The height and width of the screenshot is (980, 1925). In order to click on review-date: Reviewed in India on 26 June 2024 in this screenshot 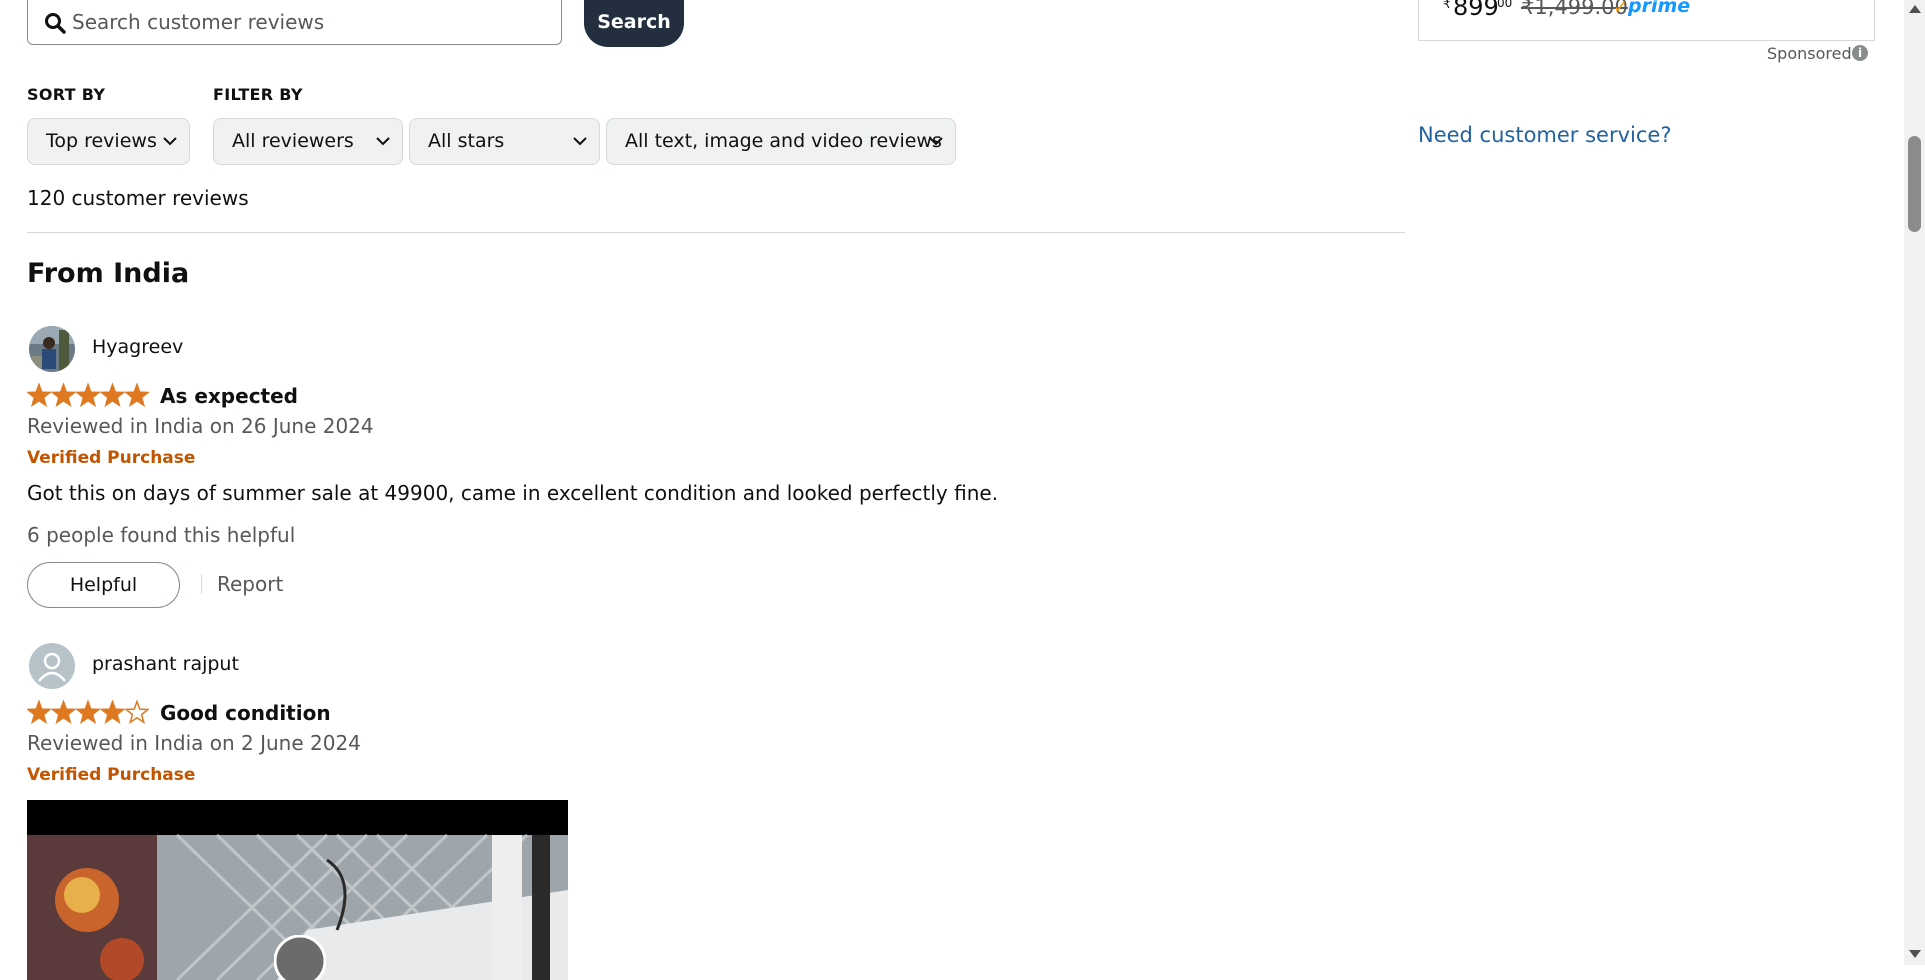, I will do `click(200, 426)`.